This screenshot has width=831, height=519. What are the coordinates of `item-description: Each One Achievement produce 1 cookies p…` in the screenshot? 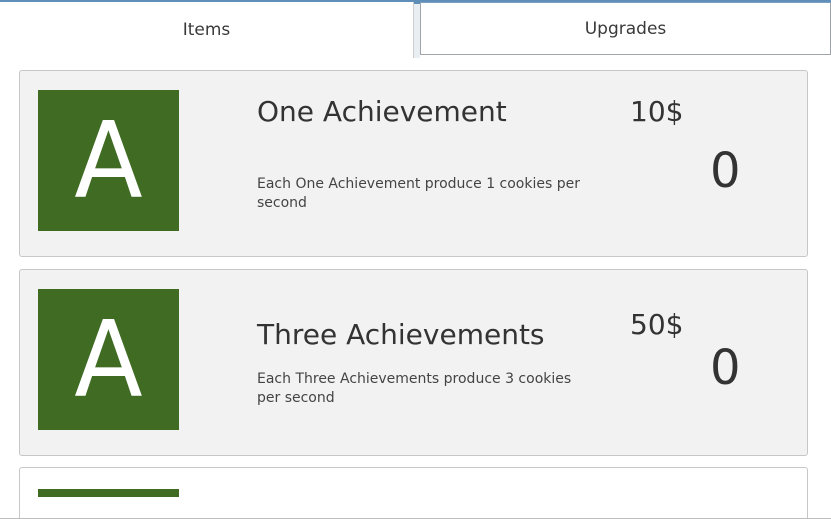 It's located at (418, 193).